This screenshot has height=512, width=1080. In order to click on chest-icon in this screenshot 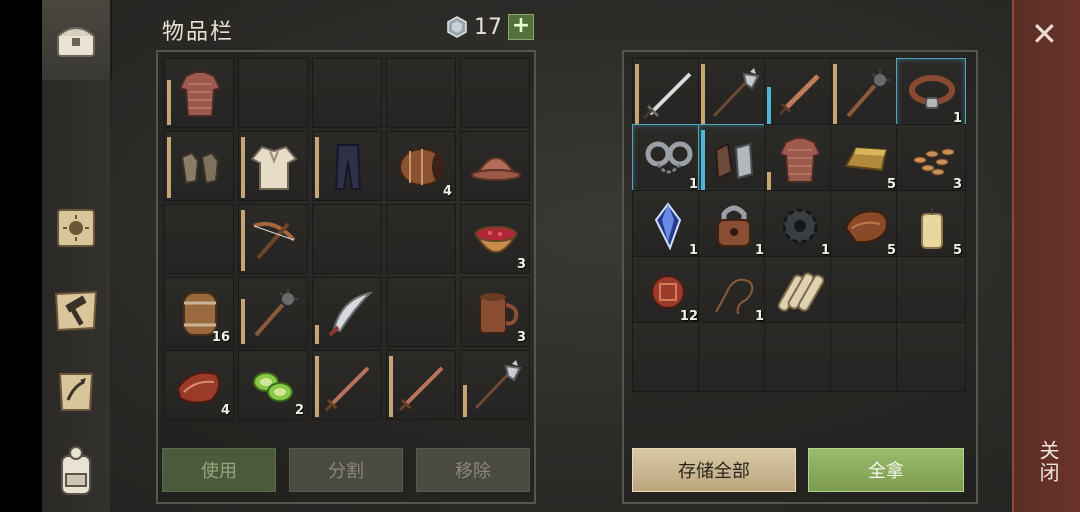, I will do `click(76, 40)`.